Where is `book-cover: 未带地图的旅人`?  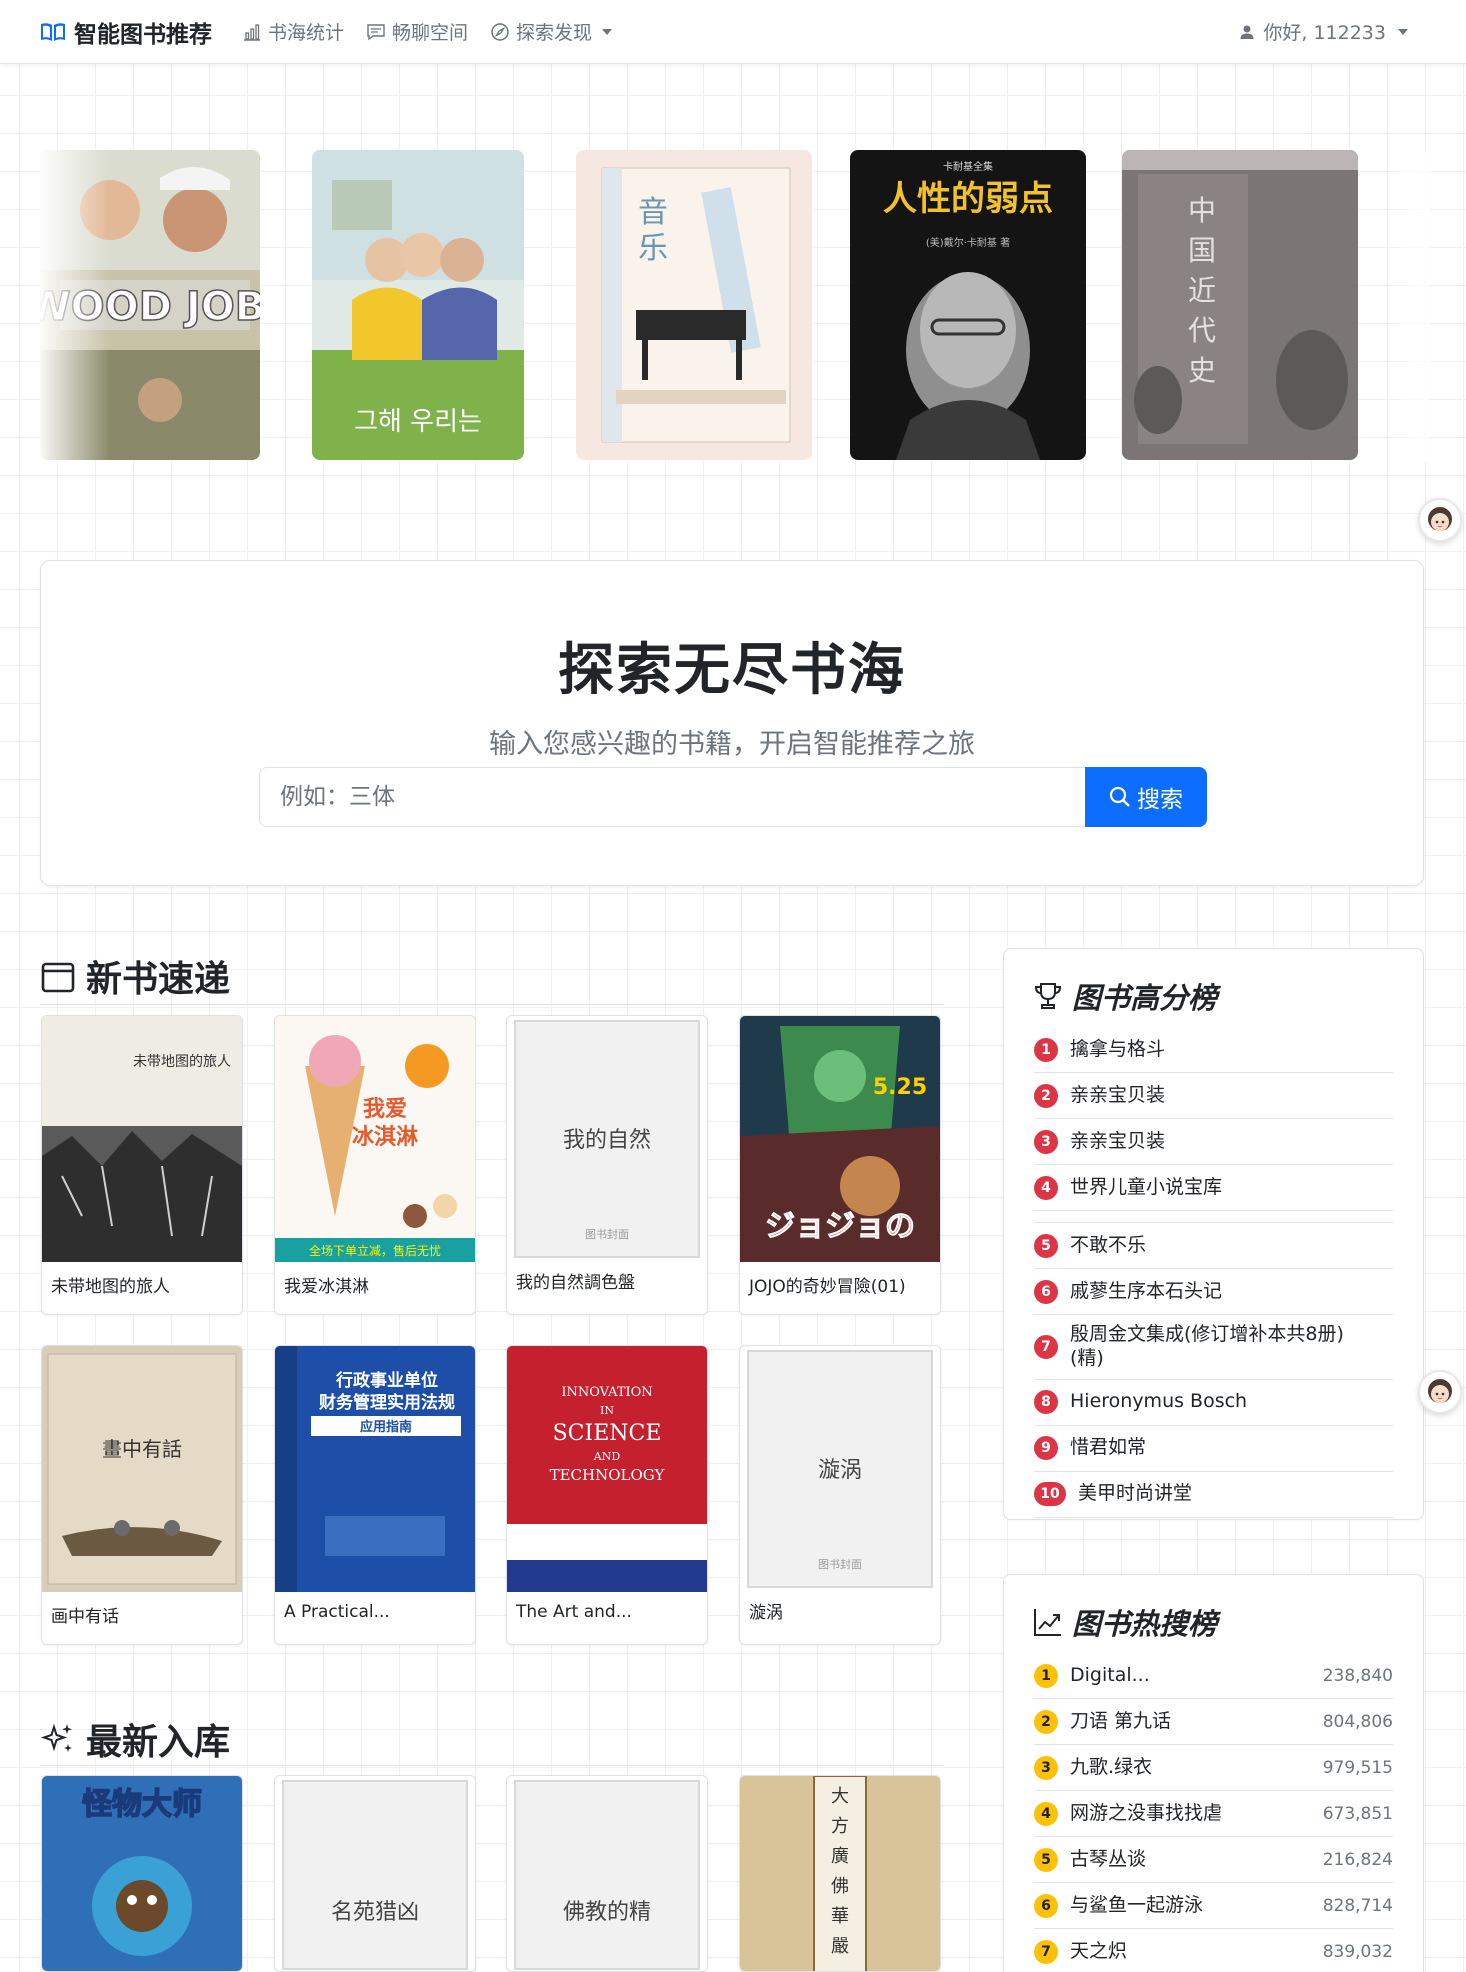
book-cover: 未带地图的旅人 is located at coordinates (142, 1139).